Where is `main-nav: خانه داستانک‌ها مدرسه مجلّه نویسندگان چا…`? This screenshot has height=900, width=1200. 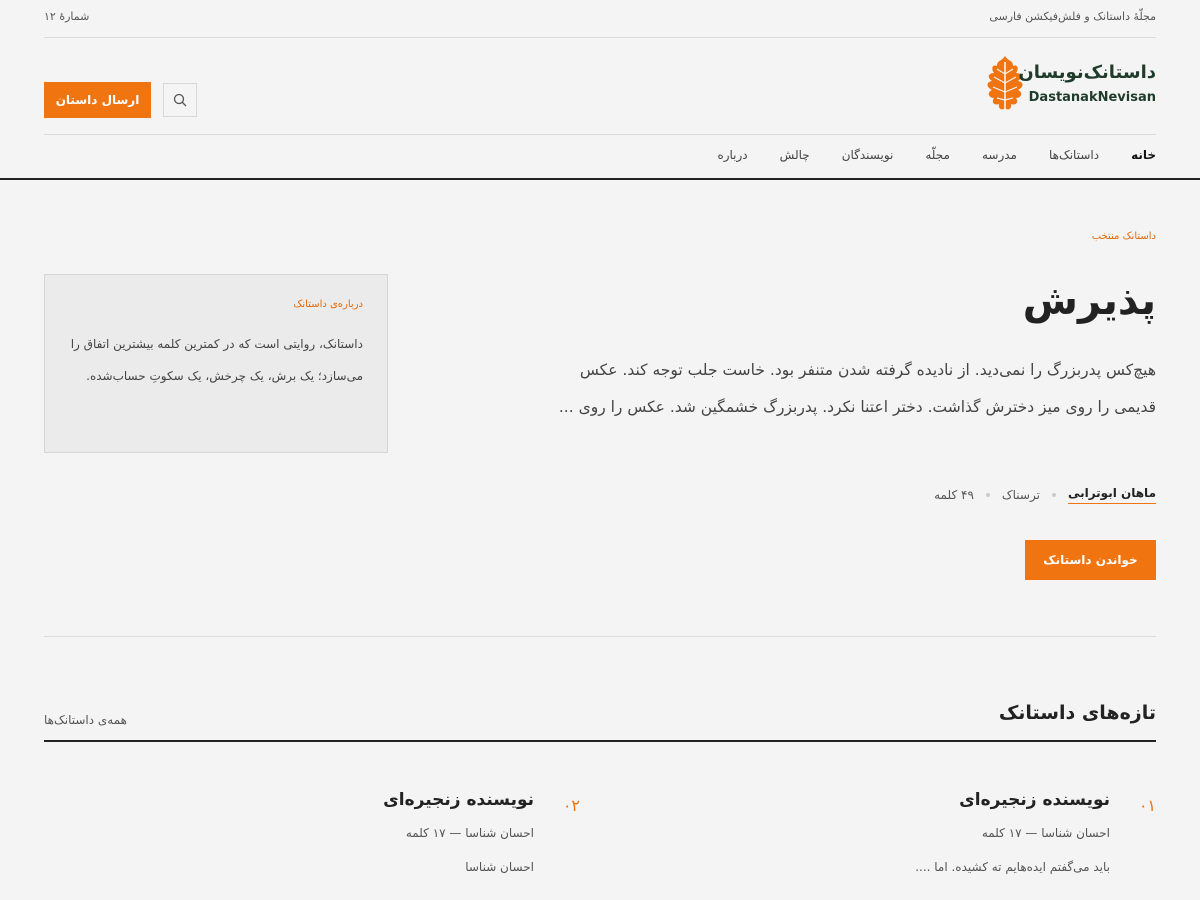
main-nav: خانه داستانک‌ها مدرسه مجلّه نویسندگان چا… is located at coordinates (600, 157).